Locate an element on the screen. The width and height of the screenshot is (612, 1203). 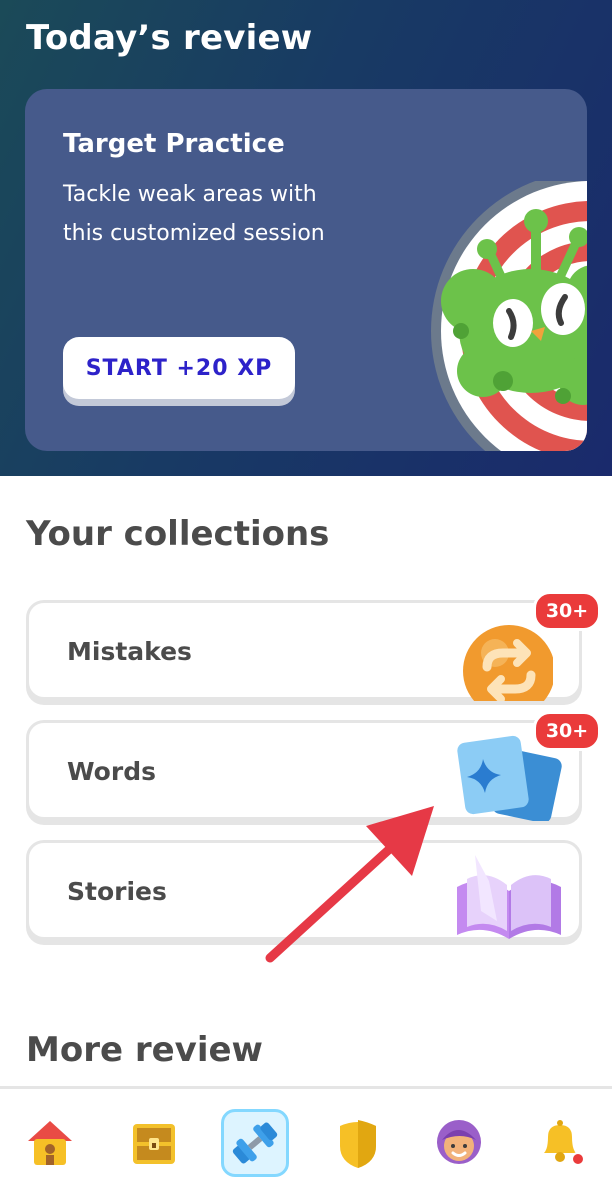
start-button: START +20 XP is located at coordinates (179, 368).